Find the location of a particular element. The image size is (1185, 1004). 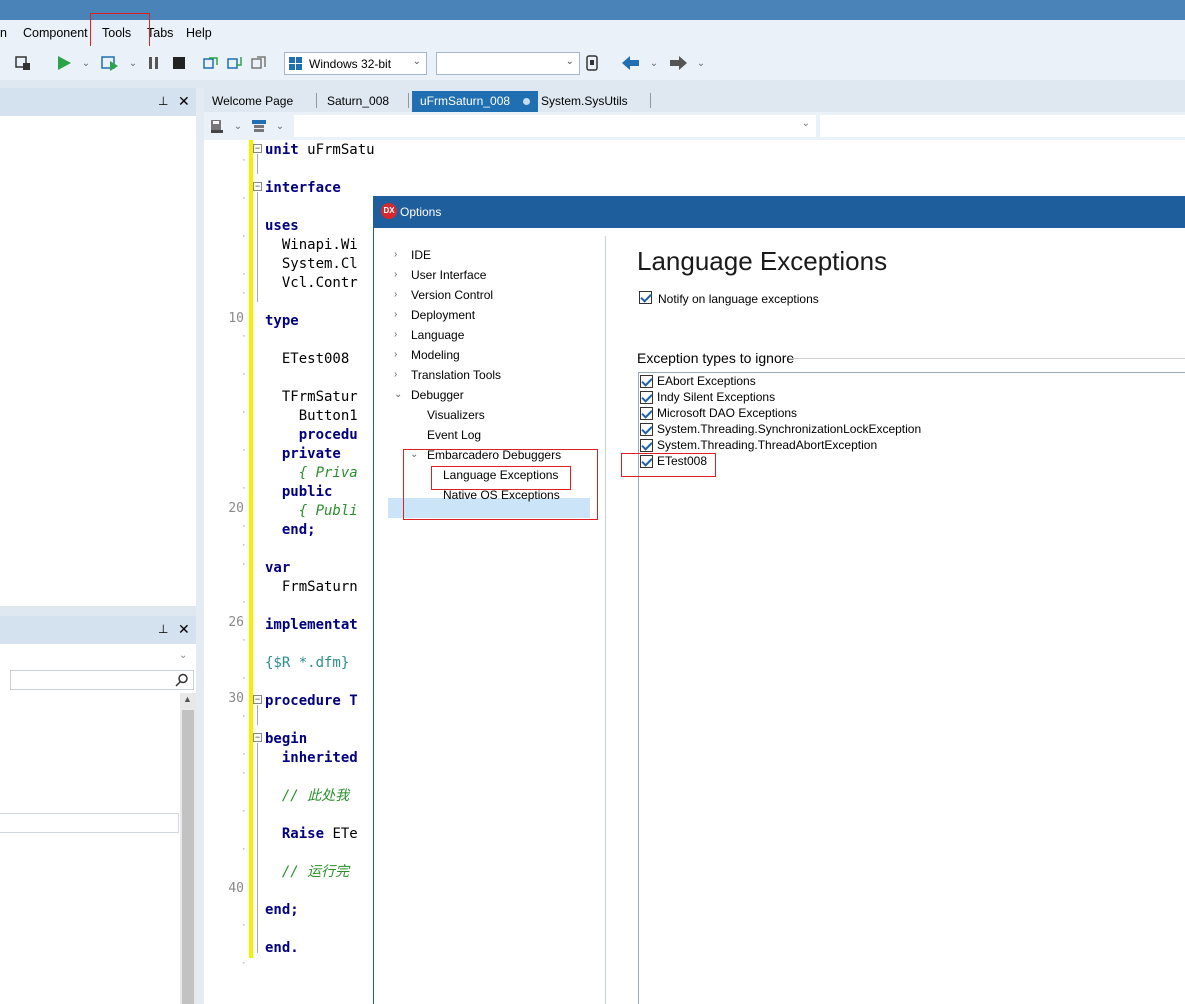

run-options-chevron-icon: ⌄ is located at coordinates (133, 63).